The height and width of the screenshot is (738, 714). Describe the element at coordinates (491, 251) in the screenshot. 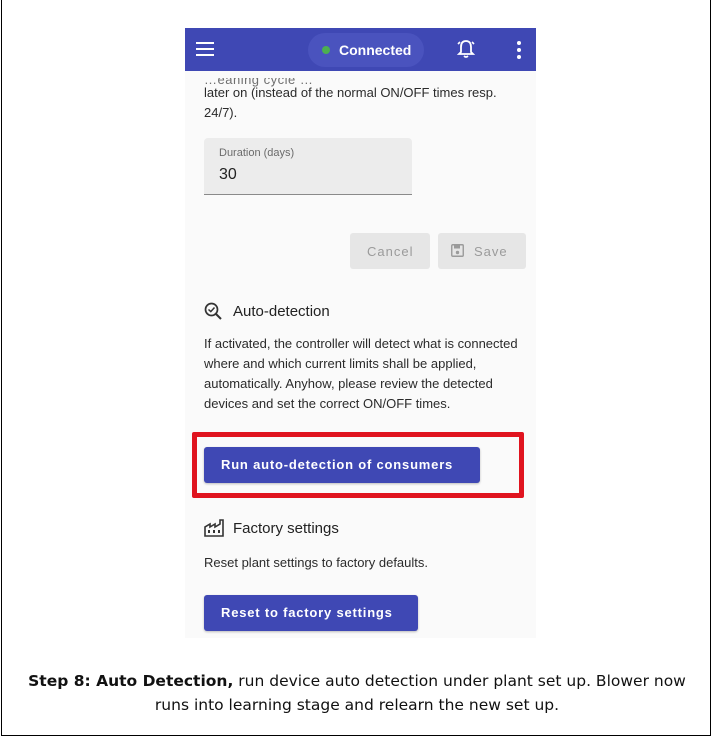

I see `save-button-label: Save` at that location.